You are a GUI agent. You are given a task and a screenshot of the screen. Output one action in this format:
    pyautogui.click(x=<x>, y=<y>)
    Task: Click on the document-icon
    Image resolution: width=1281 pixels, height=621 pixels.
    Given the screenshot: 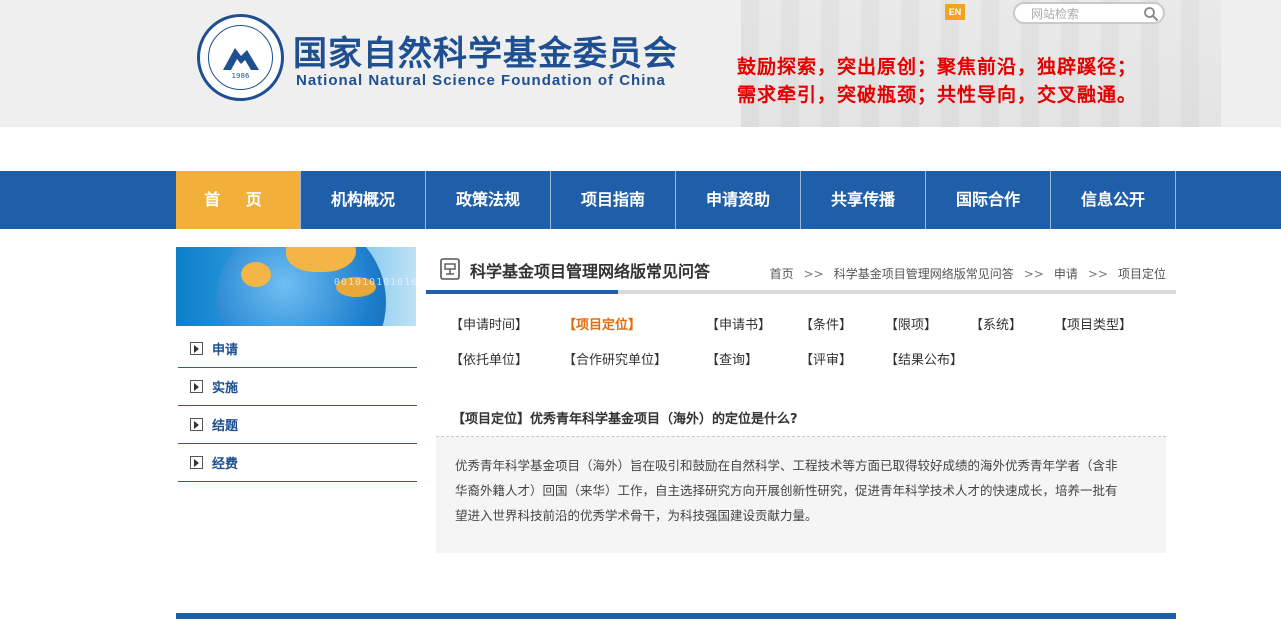 What is the action you would take?
    pyautogui.click(x=450, y=269)
    